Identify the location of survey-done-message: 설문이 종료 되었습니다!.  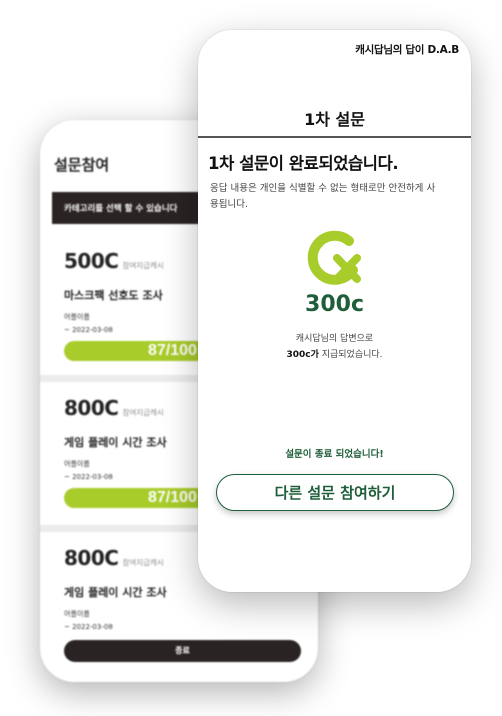
(334, 454).